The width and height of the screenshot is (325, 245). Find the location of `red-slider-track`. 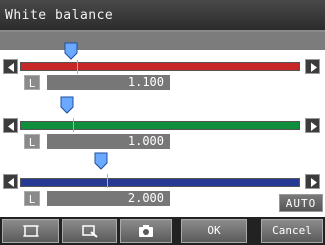

red-slider-track is located at coordinates (160, 66).